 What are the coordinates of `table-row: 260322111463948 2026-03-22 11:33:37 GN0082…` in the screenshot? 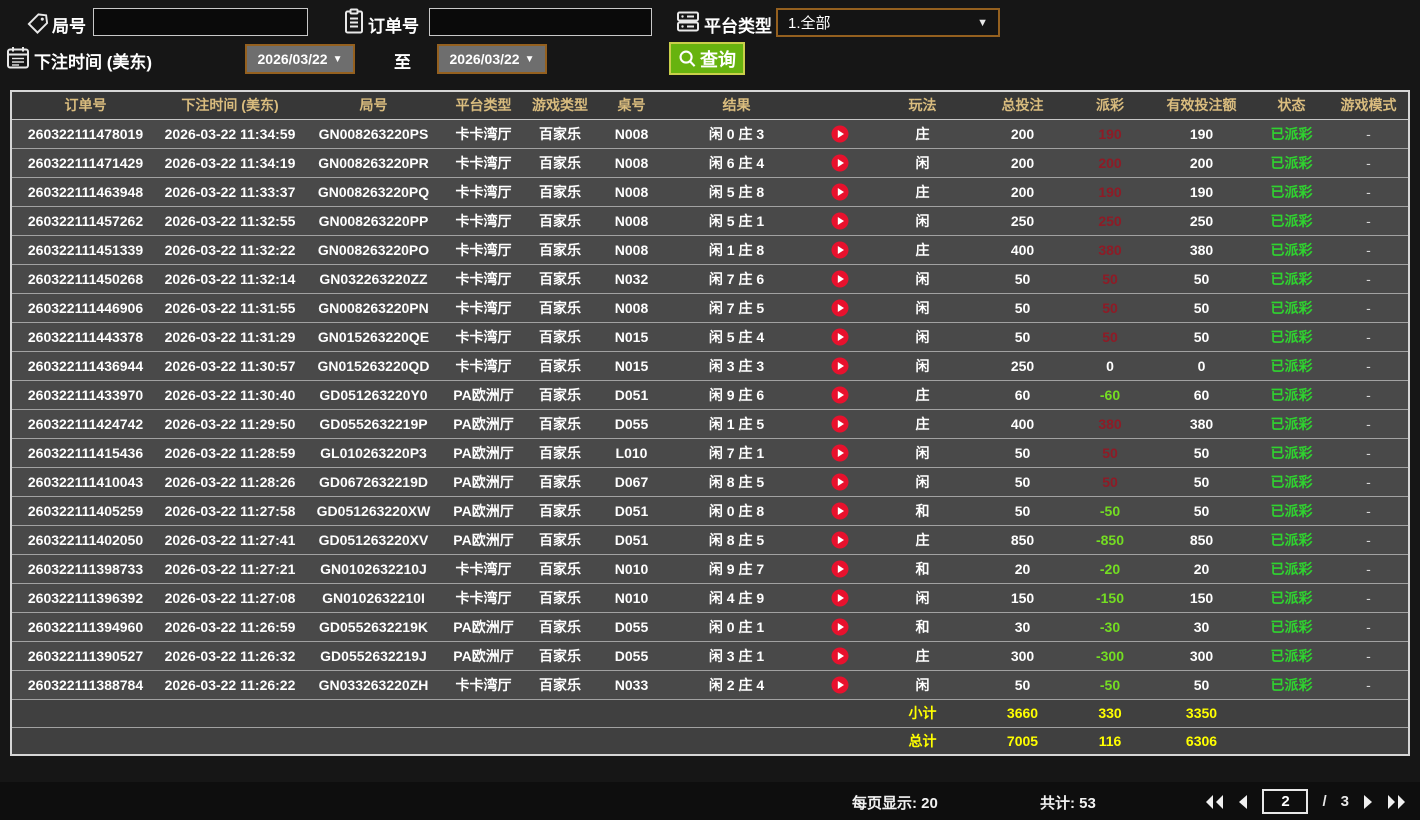 It's located at (710, 192).